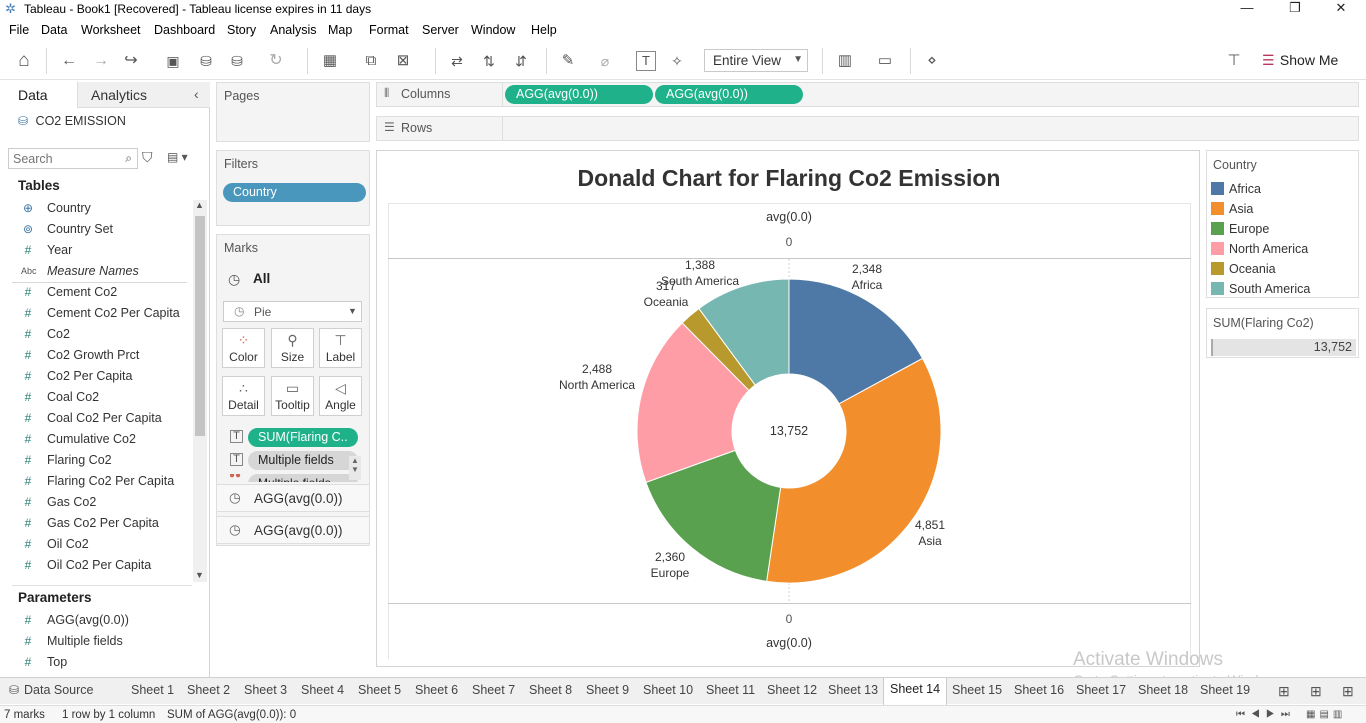  What do you see at coordinates (104, 397) in the screenshot?
I see `field-item: # Coal Co2` at bounding box center [104, 397].